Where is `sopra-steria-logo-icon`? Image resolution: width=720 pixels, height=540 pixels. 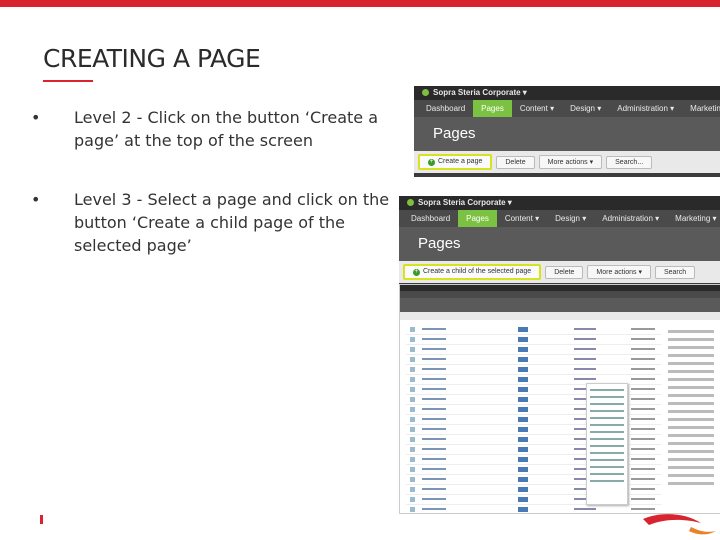 sopra-steria-logo-icon is located at coordinates (679, 524).